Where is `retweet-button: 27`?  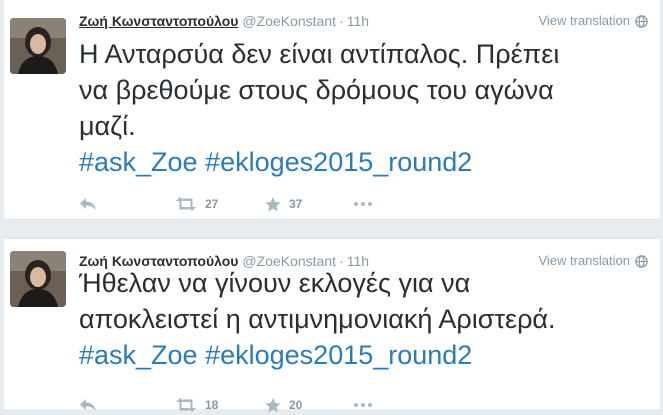
retweet-button: 27 is located at coordinates (220, 204).